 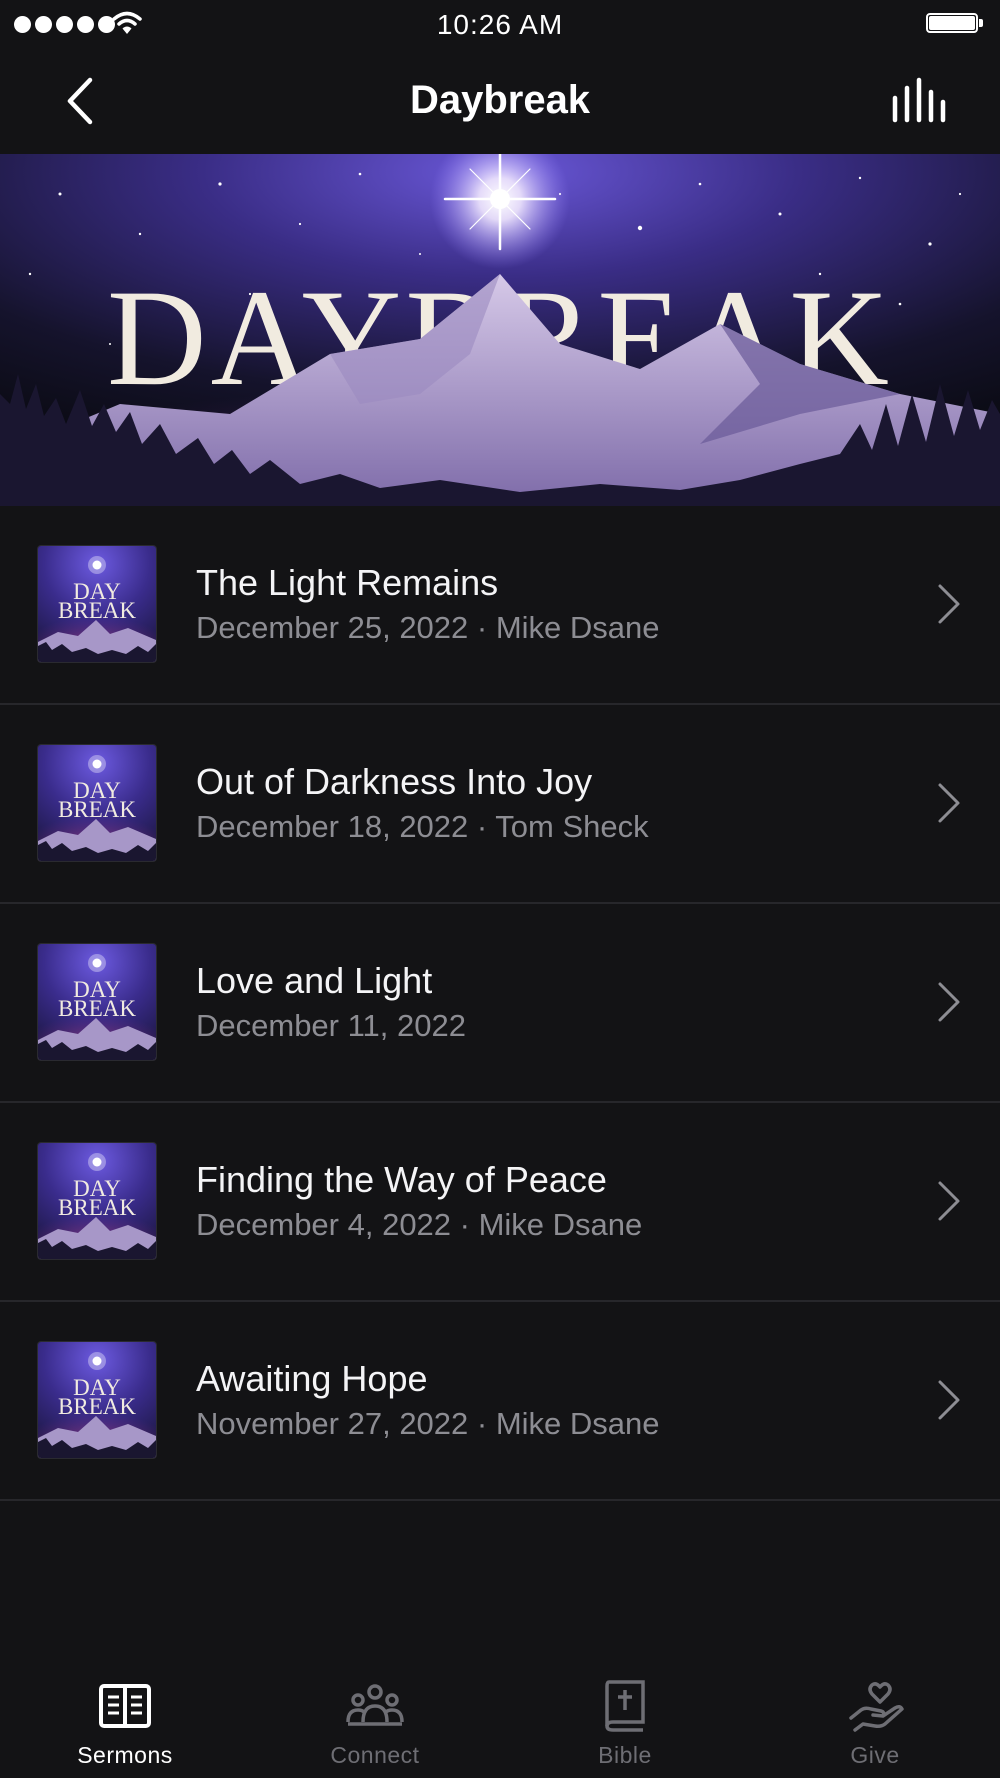 I want to click on status-time: 10:26 AM, so click(x=500, y=24).